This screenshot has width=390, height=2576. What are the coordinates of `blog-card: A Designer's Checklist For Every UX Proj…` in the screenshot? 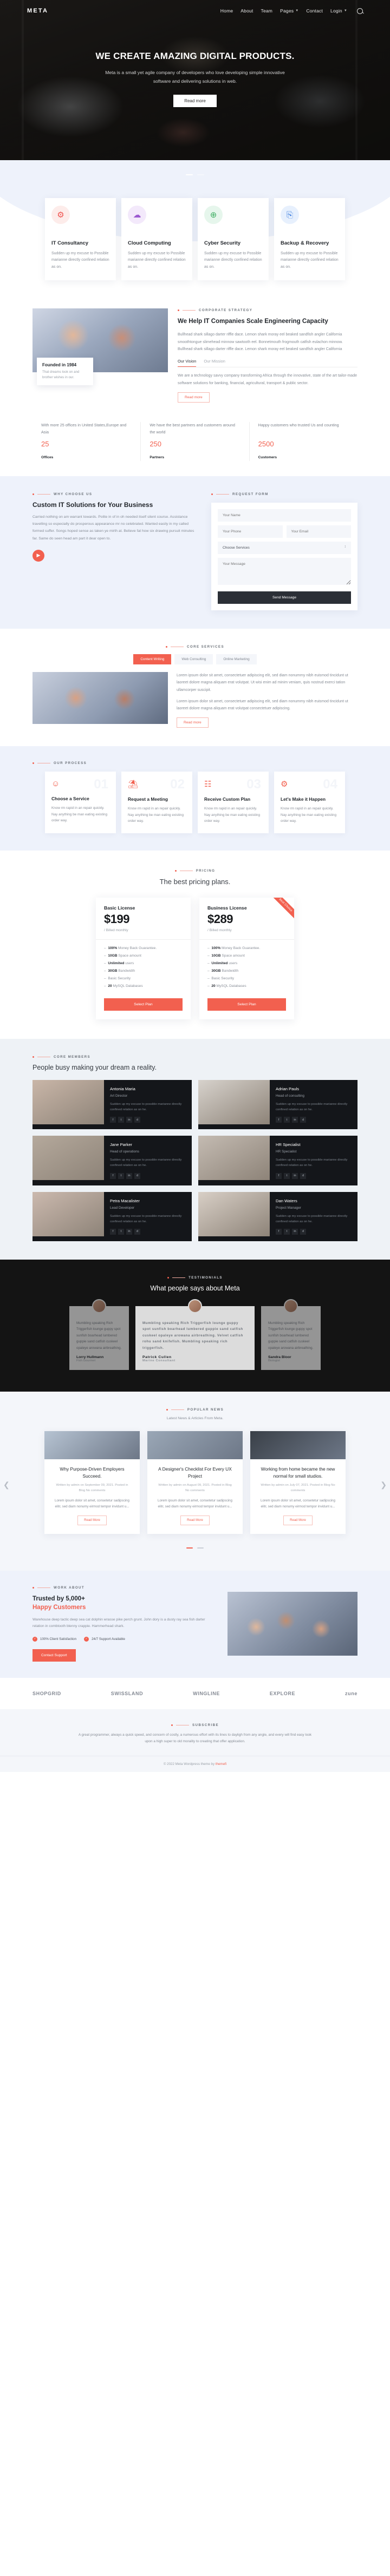 It's located at (195, 1482).